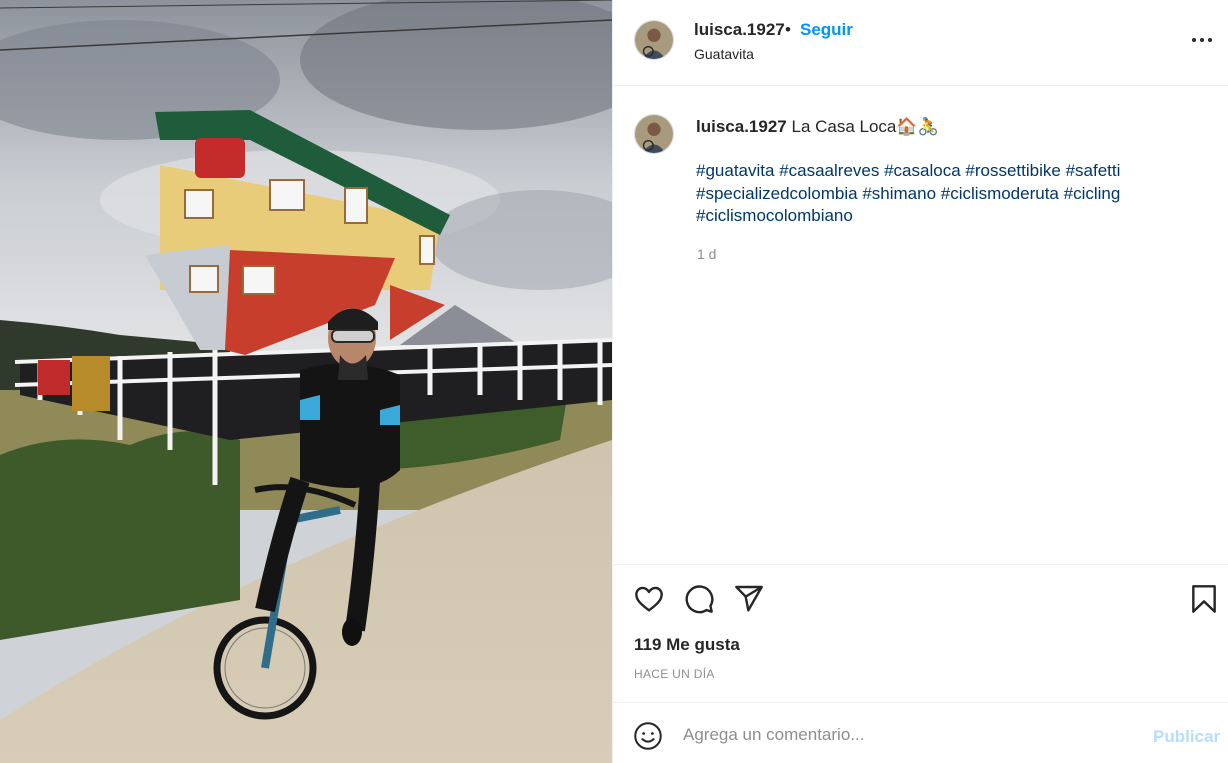 The width and height of the screenshot is (1228, 763). What do you see at coordinates (826, 30) in the screenshot?
I see `follow-button: Seguir` at bounding box center [826, 30].